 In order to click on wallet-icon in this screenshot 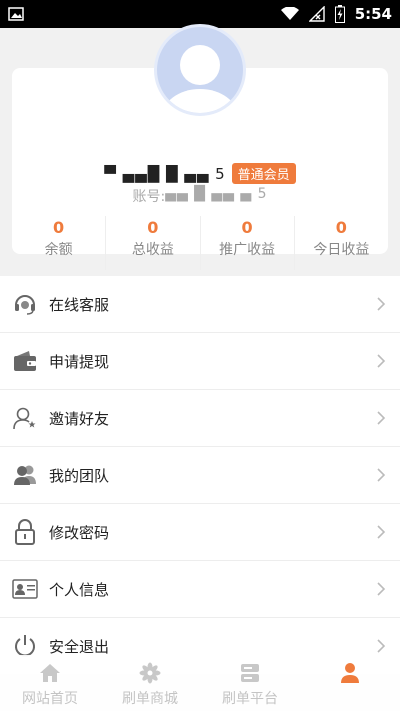, I will do `click(25, 361)`.